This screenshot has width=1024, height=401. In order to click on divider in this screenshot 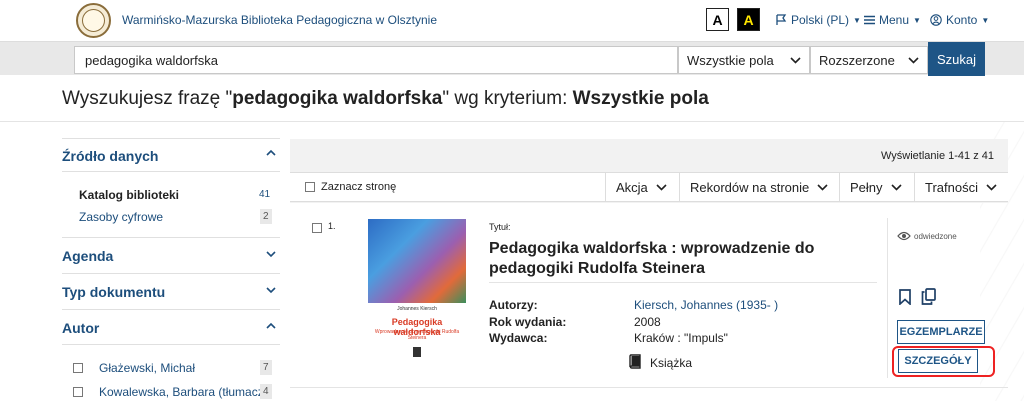, I will do `click(512, 121)`.